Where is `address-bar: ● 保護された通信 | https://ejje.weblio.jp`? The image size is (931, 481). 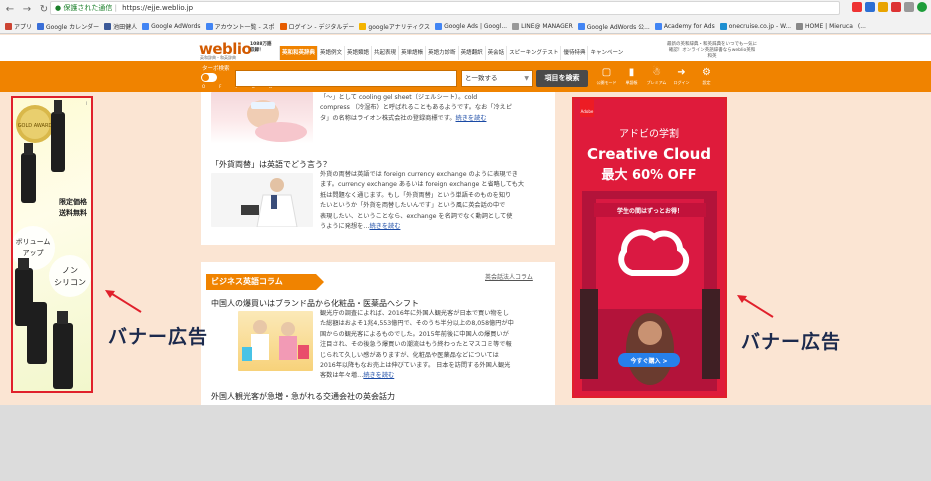
address-bar: ● 保護された通信 | https://ejje.weblio.jp is located at coordinates (445, 8).